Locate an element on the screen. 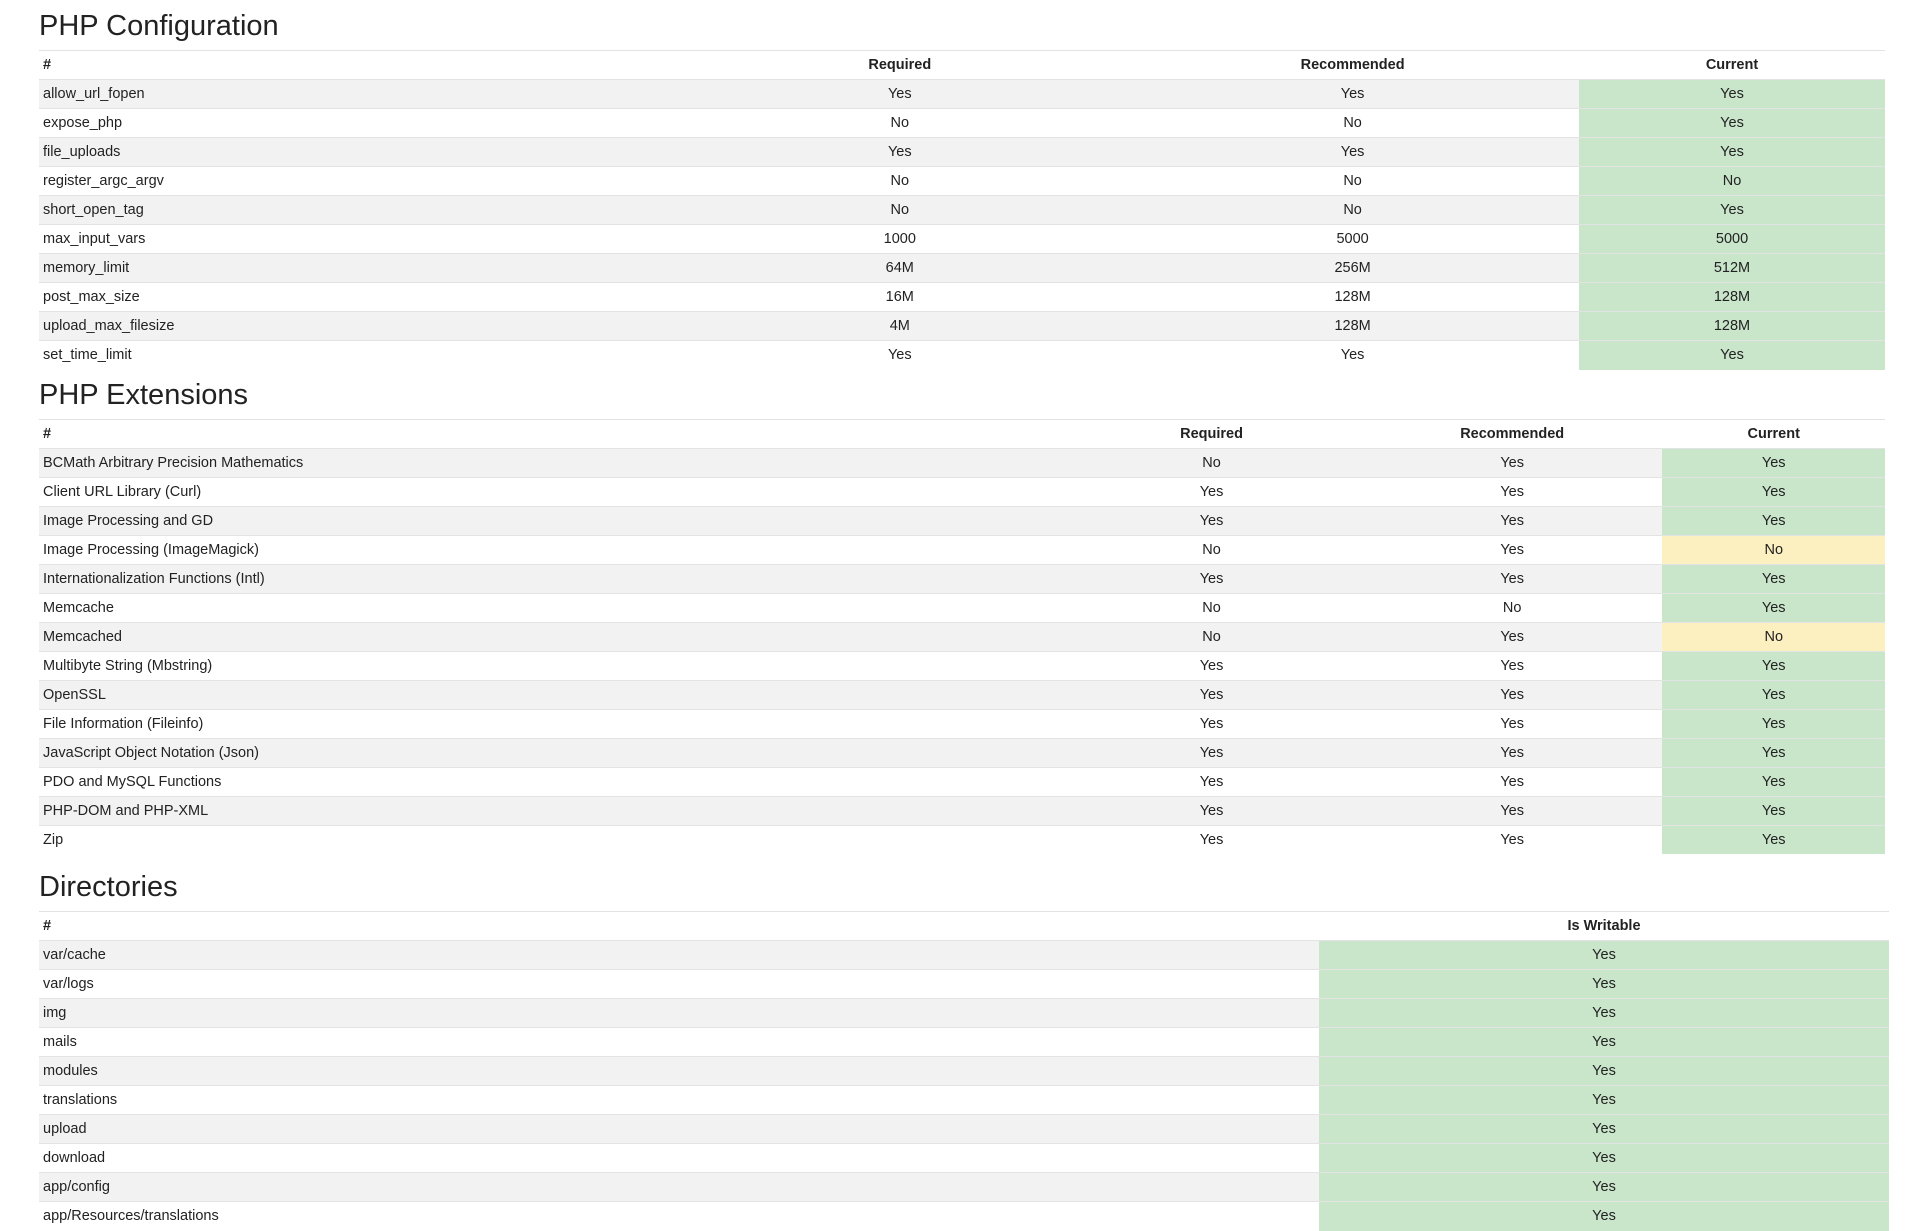  column-header-recommended: Recommended is located at coordinates (1512, 433).